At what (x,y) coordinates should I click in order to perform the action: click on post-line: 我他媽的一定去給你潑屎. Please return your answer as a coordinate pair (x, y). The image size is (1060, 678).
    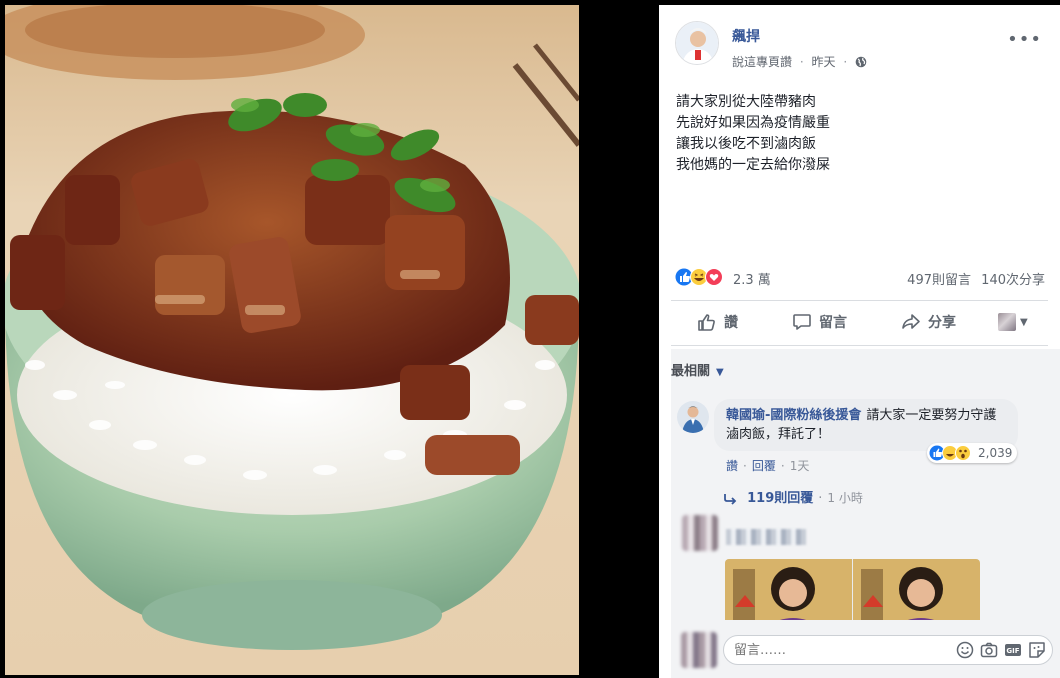
    Looking at the image, I should click on (753, 165).